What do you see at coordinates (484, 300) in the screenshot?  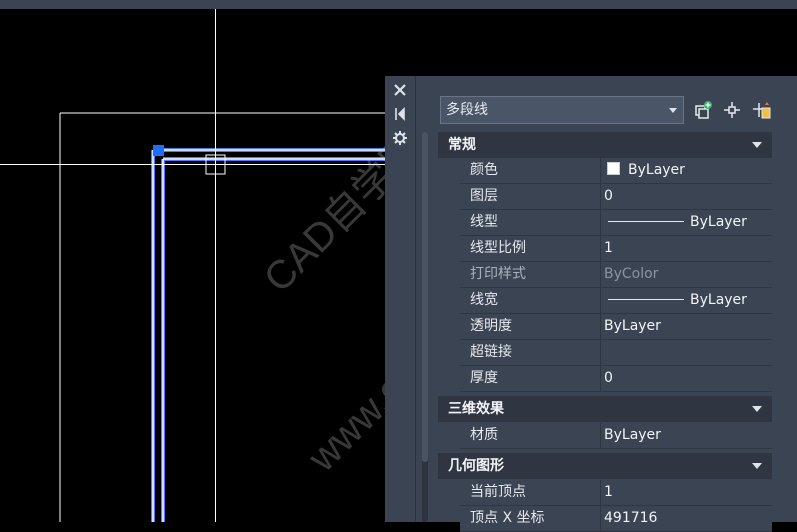 I see `property-label: 线宽` at bounding box center [484, 300].